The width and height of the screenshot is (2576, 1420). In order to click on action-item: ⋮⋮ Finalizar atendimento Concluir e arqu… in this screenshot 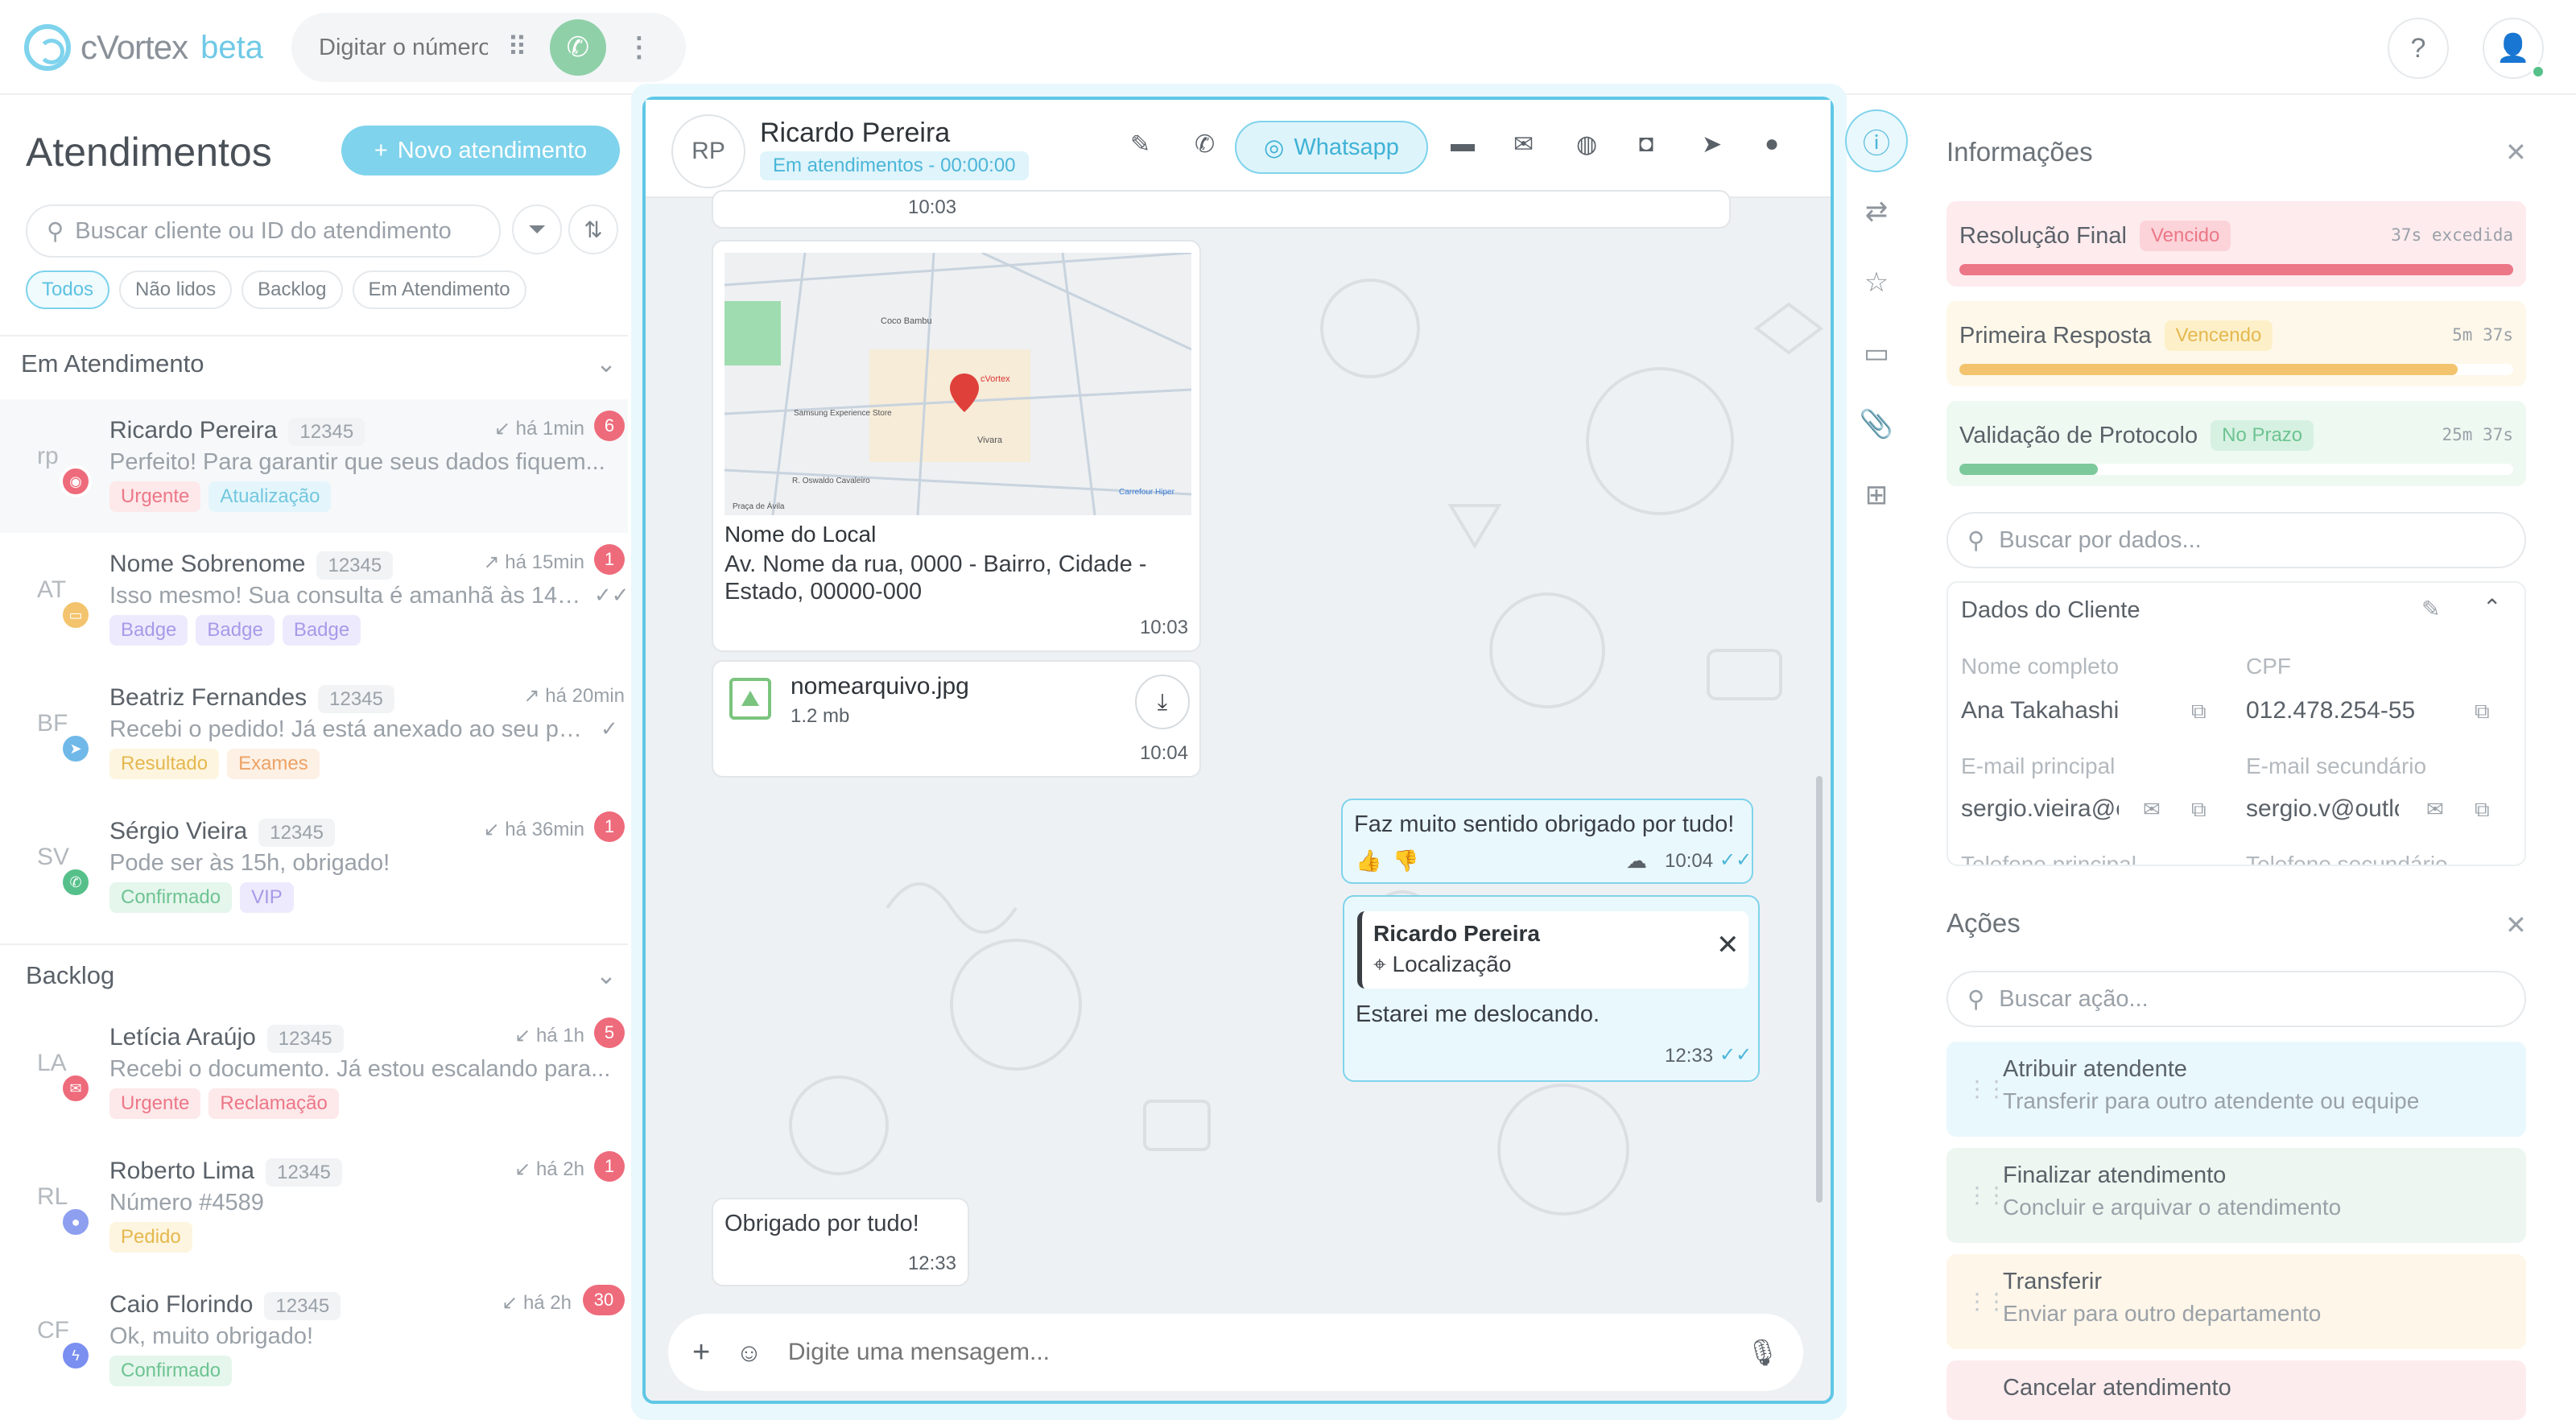, I will do `click(2236, 1195)`.